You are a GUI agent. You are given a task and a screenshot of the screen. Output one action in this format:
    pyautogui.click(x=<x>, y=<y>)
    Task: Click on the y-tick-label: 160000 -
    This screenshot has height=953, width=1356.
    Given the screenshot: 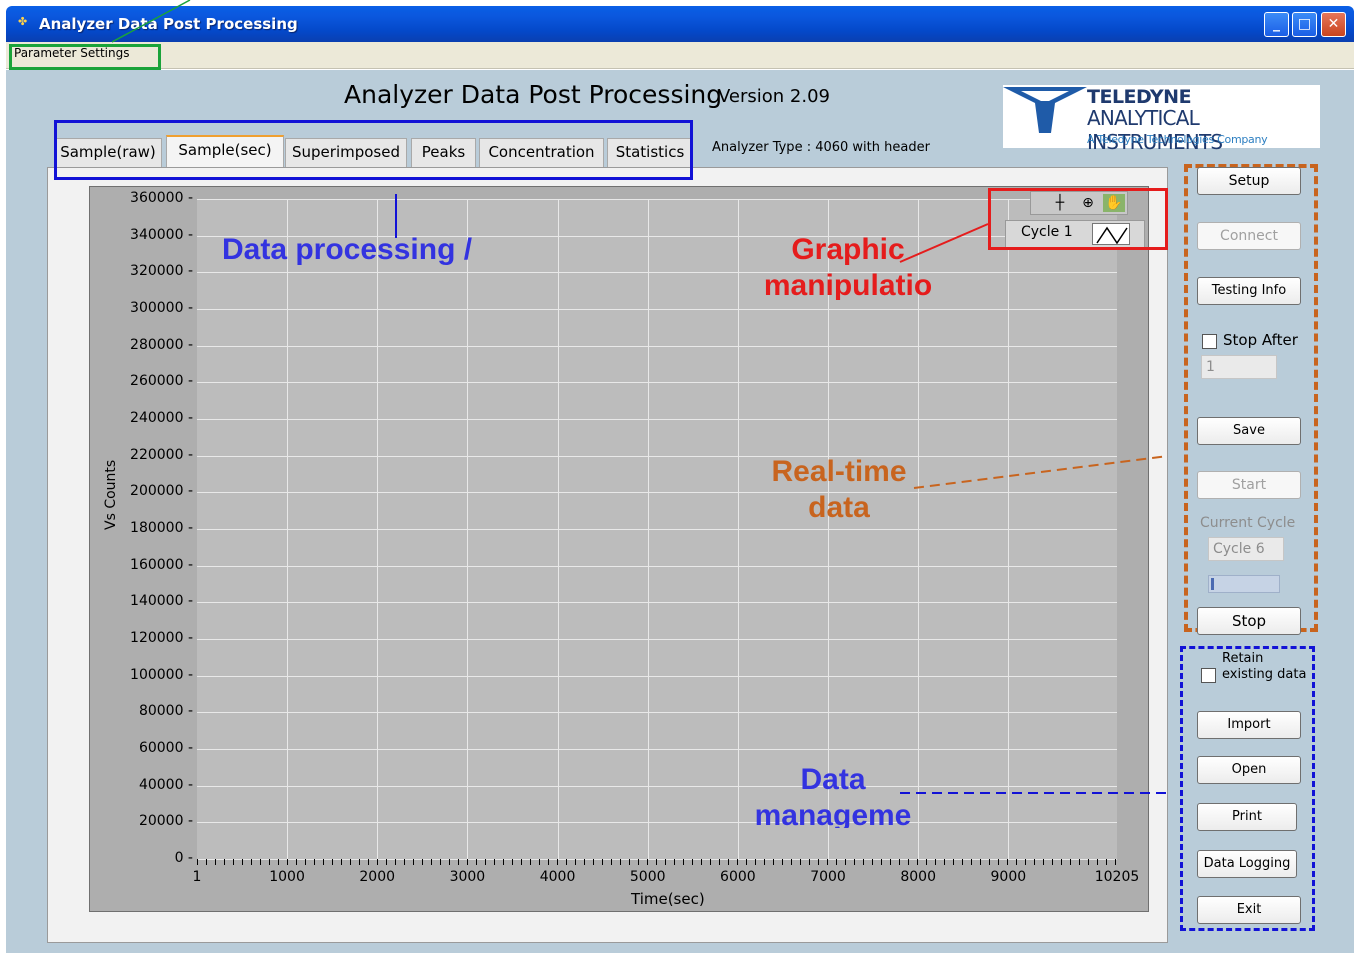 What is the action you would take?
    pyautogui.click(x=161, y=564)
    